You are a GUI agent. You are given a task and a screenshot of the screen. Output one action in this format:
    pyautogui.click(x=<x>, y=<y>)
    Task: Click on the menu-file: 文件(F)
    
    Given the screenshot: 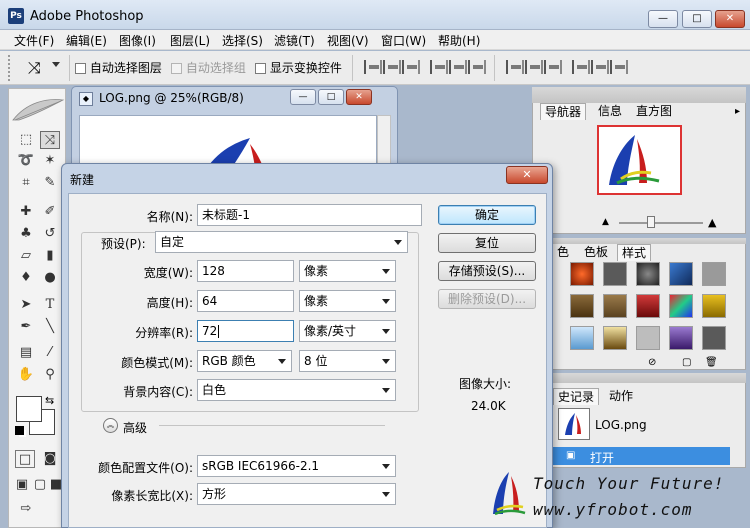 What is the action you would take?
    pyautogui.click(x=34, y=40)
    